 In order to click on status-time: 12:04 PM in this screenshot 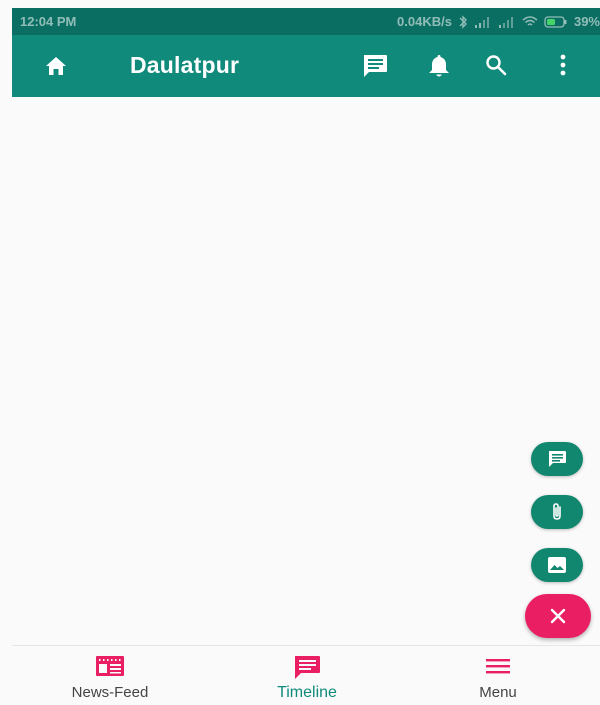, I will do `click(48, 21)`.